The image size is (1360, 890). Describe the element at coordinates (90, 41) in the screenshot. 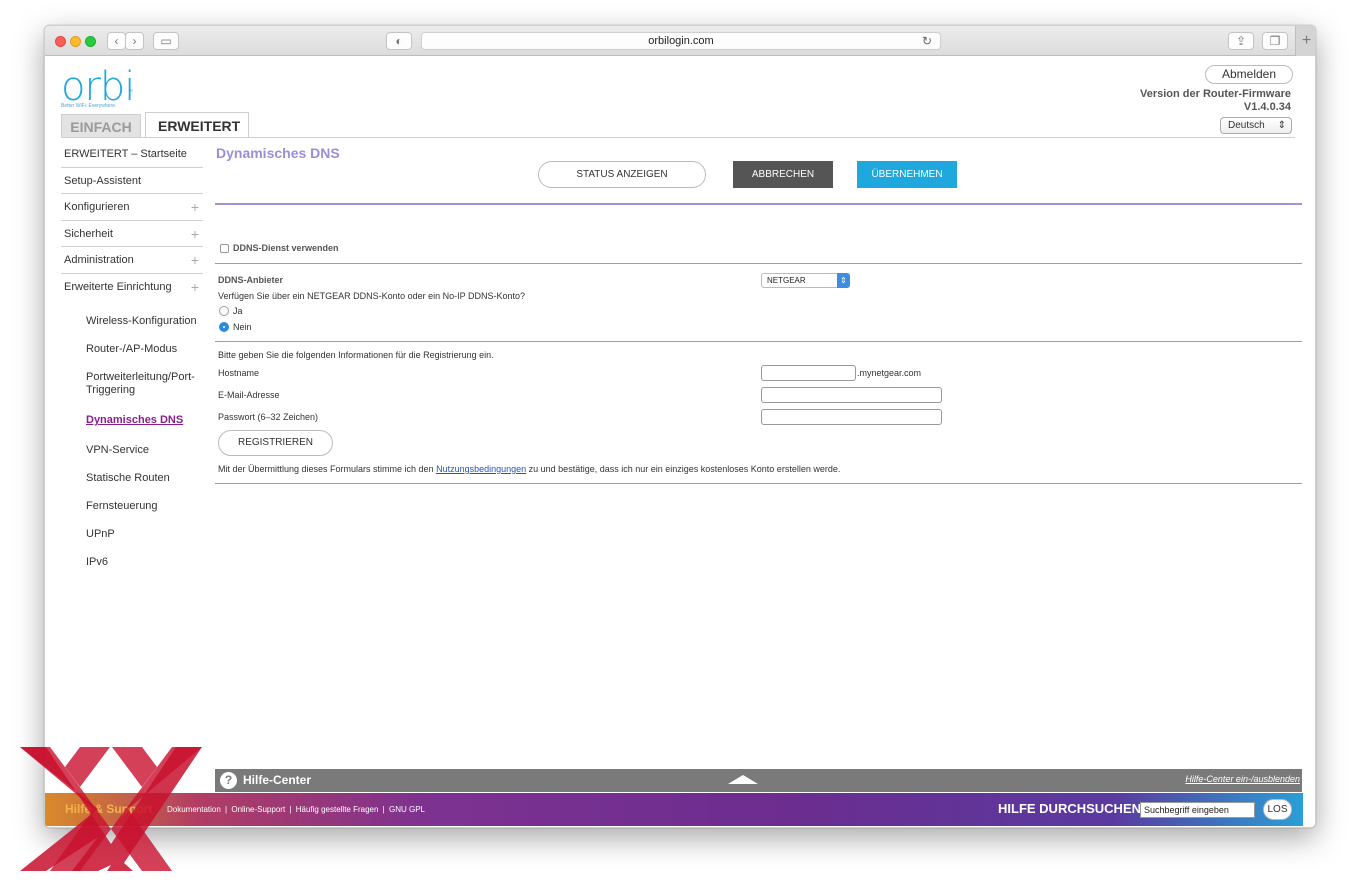

I see `zoom-window-button` at that location.